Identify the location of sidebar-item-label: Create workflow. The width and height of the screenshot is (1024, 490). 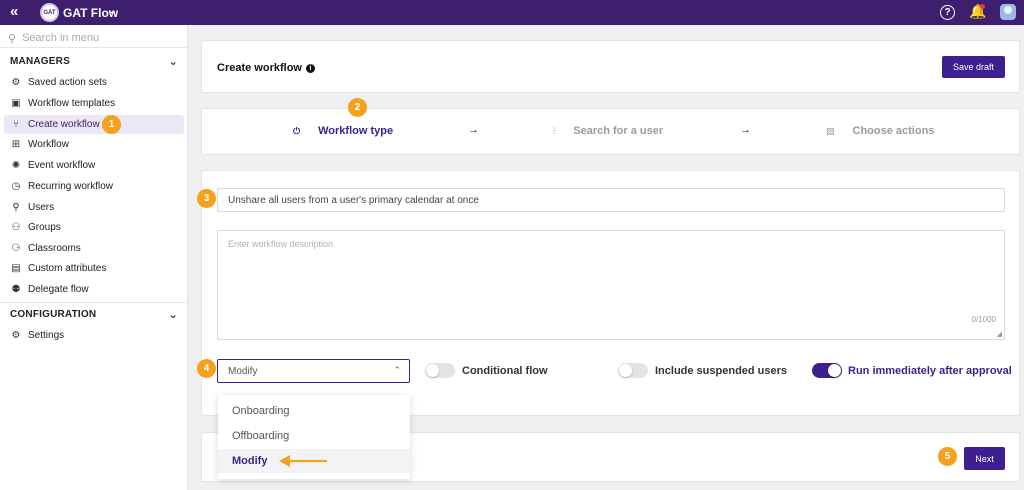
(64, 124).